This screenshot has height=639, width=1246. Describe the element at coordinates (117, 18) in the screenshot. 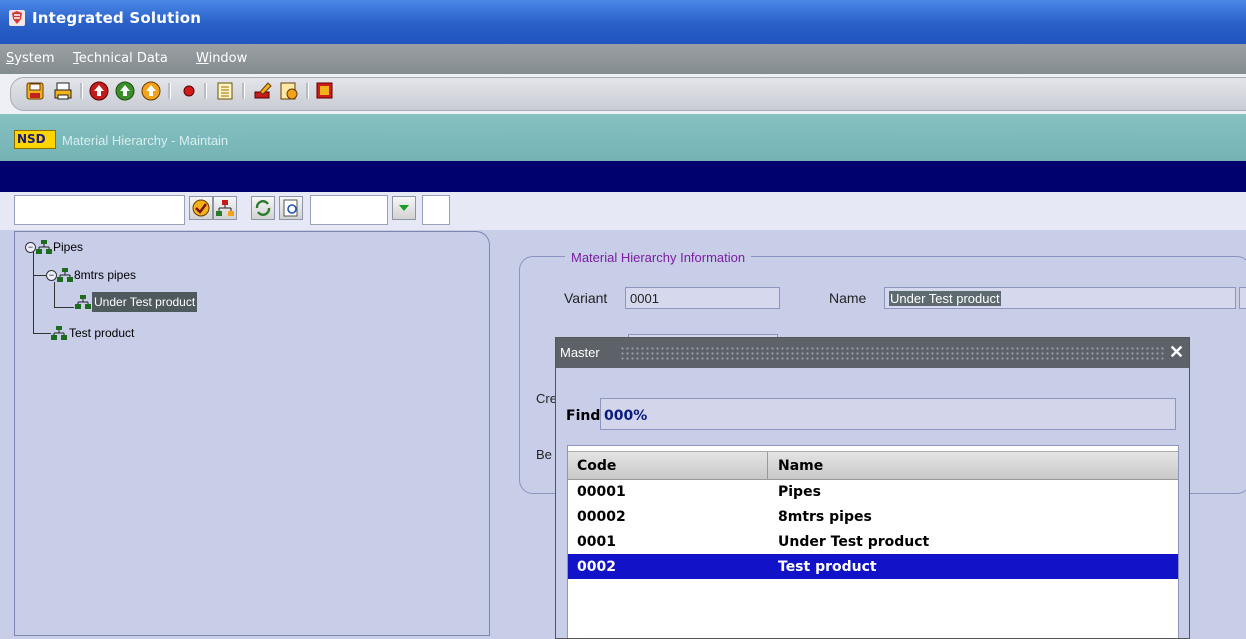

I see `window-title: Integrated Solution` at that location.